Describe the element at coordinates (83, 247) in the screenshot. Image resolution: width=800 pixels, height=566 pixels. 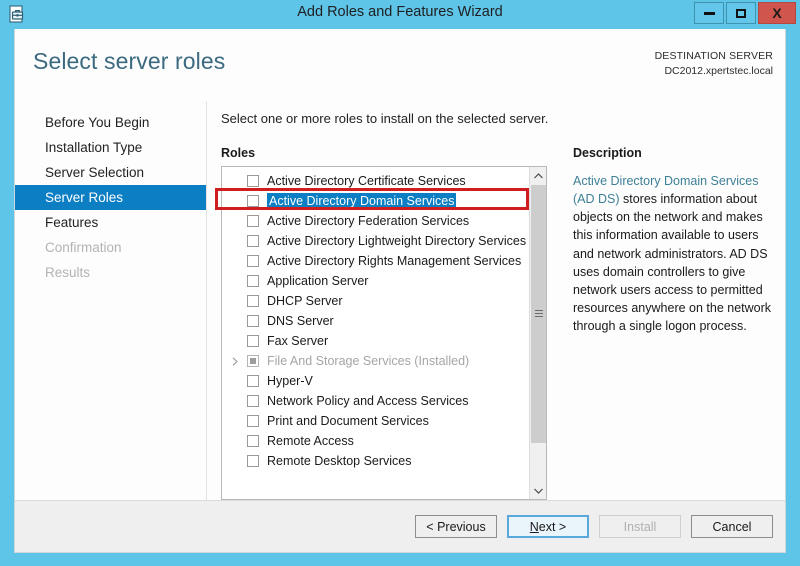
I see `sidebar-item-confirmation: Confirmation` at that location.